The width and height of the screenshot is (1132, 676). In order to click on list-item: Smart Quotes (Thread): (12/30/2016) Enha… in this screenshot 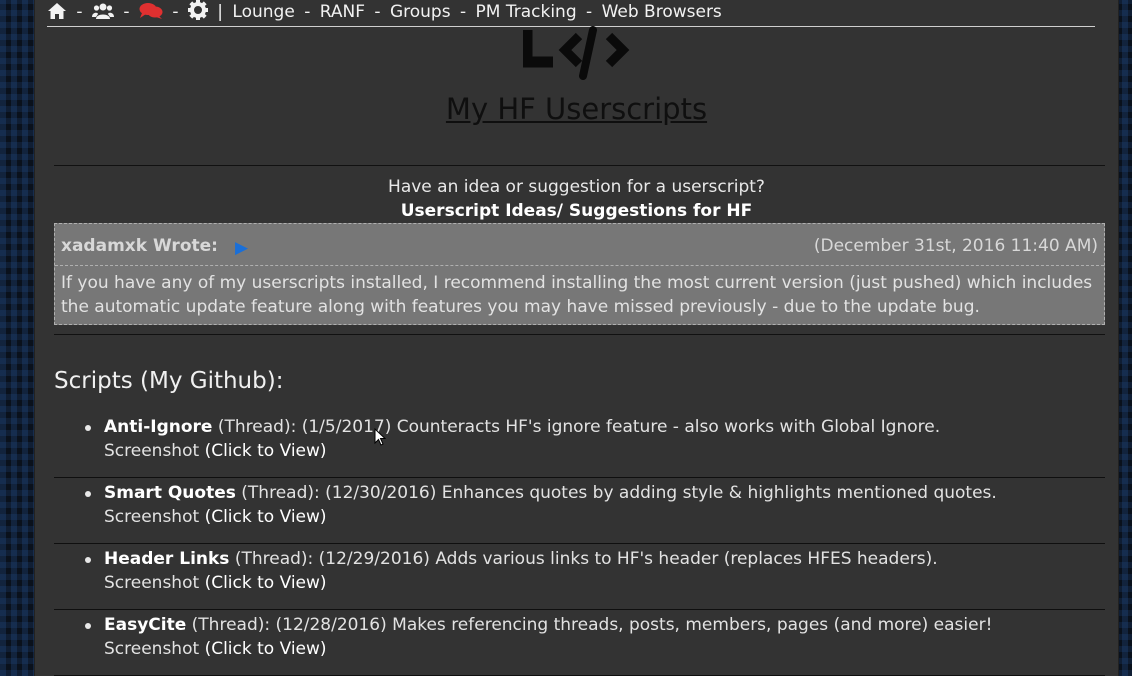, I will do `click(579, 511)`.